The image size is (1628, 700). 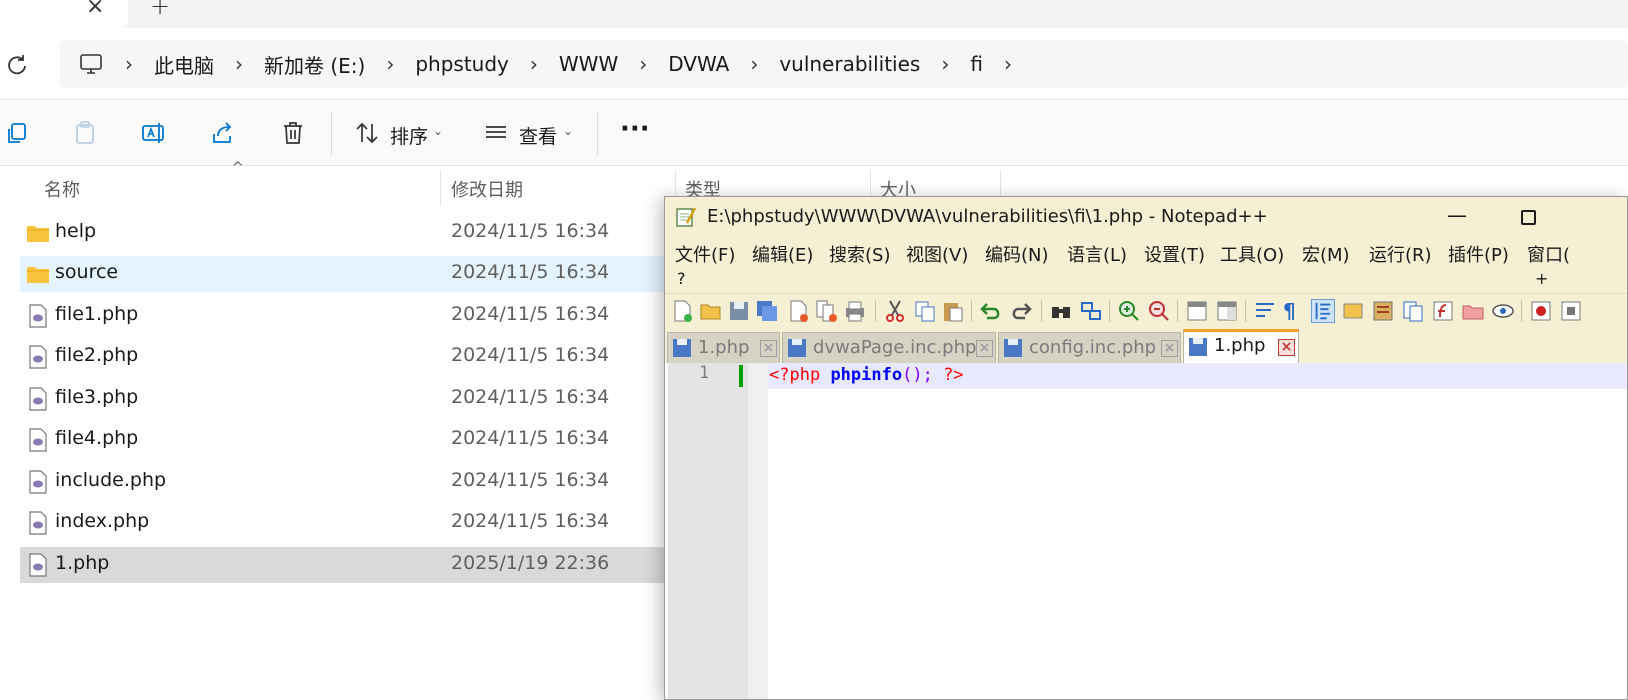 I want to click on breadcrumb-drive-e: 新加卷 (E:), so click(x=314, y=64).